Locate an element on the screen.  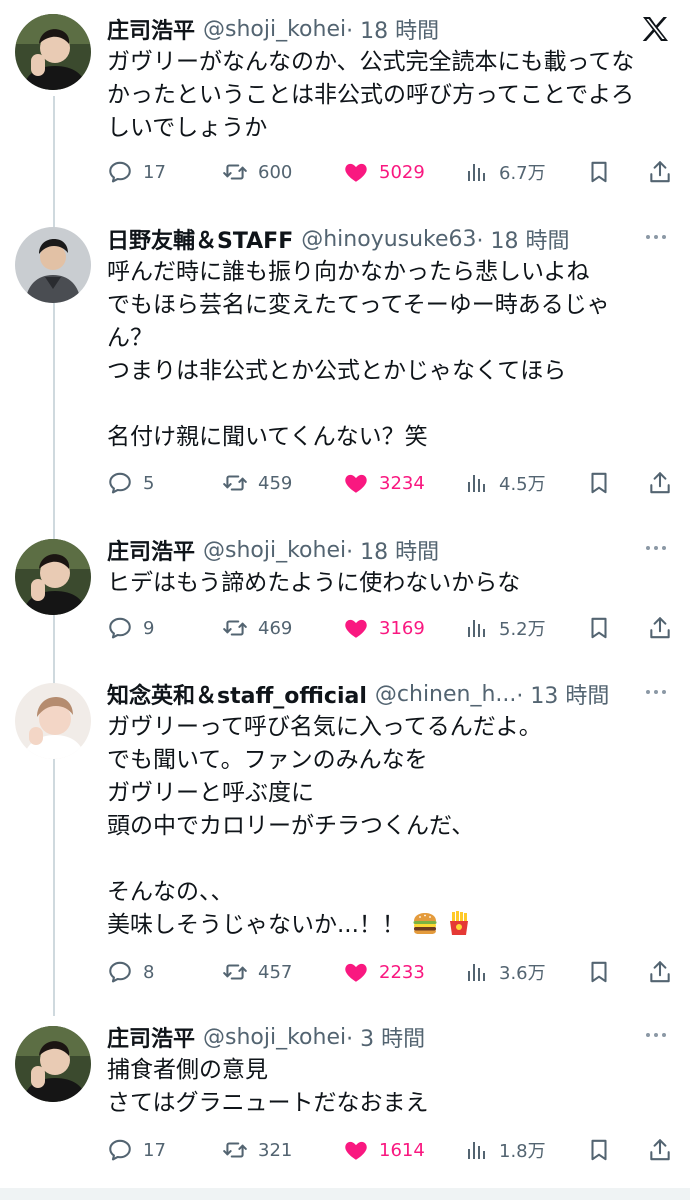
text-line: でも聞いて。ファンのみんなを is located at coordinates (267, 760).